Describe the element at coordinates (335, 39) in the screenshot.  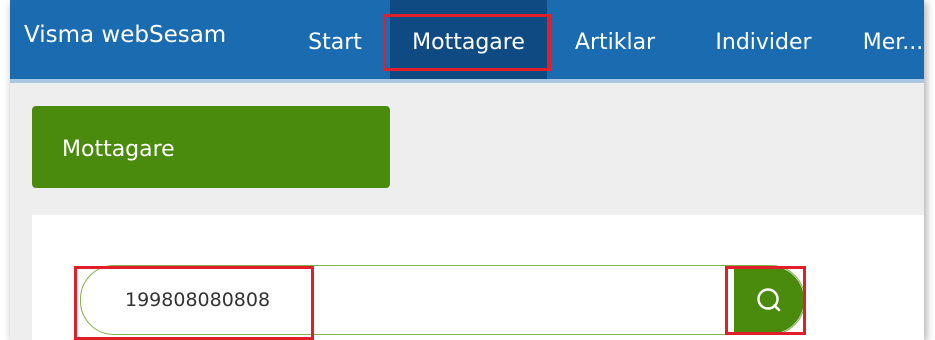
I see `nav-item-start: Start` at that location.